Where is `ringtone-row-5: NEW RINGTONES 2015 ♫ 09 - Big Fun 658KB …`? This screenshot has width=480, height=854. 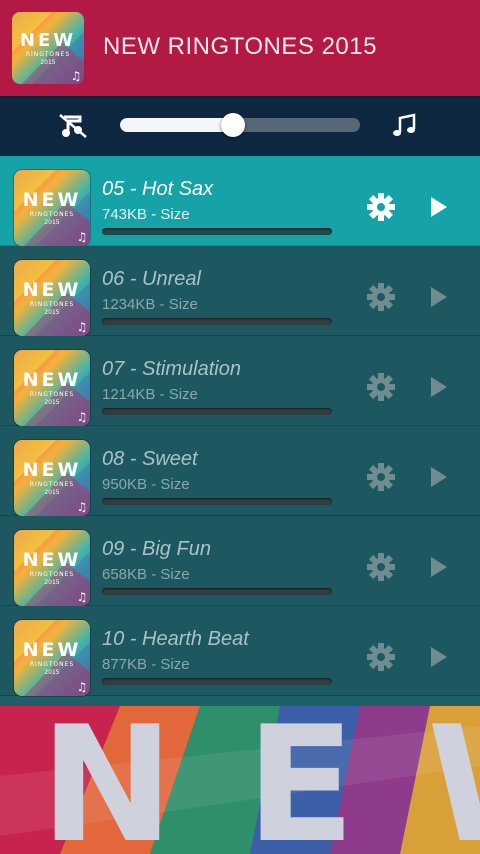
ringtone-row-5: NEW RINGTONES 2015 ♫ 09 - Big Fun 658KB … is located at coordinates (240, 561).